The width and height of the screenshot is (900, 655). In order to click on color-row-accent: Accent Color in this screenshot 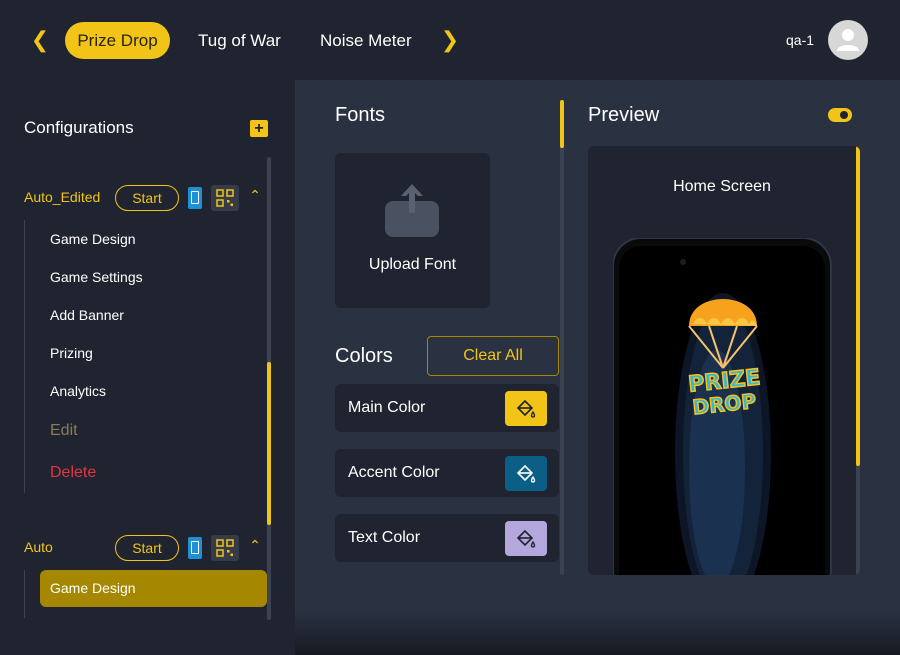, I will do `click(447, 473)`.